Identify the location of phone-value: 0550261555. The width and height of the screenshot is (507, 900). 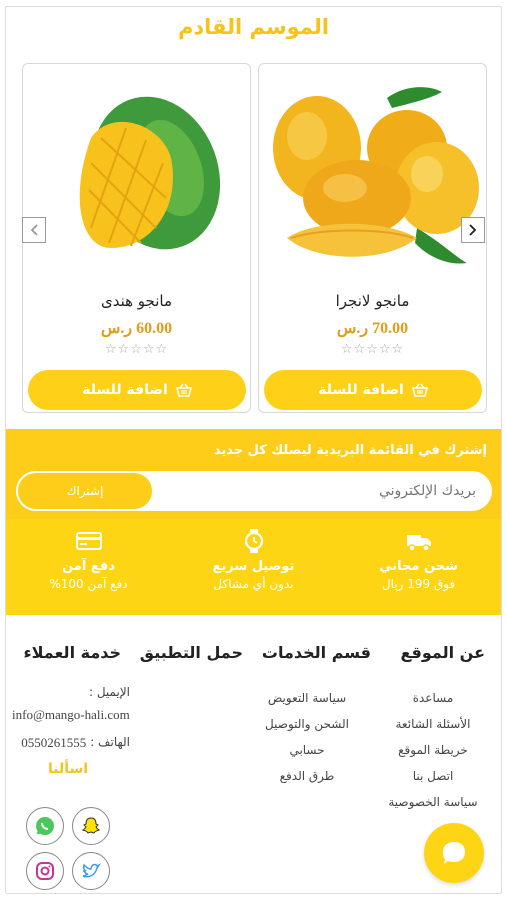
(53, 743).